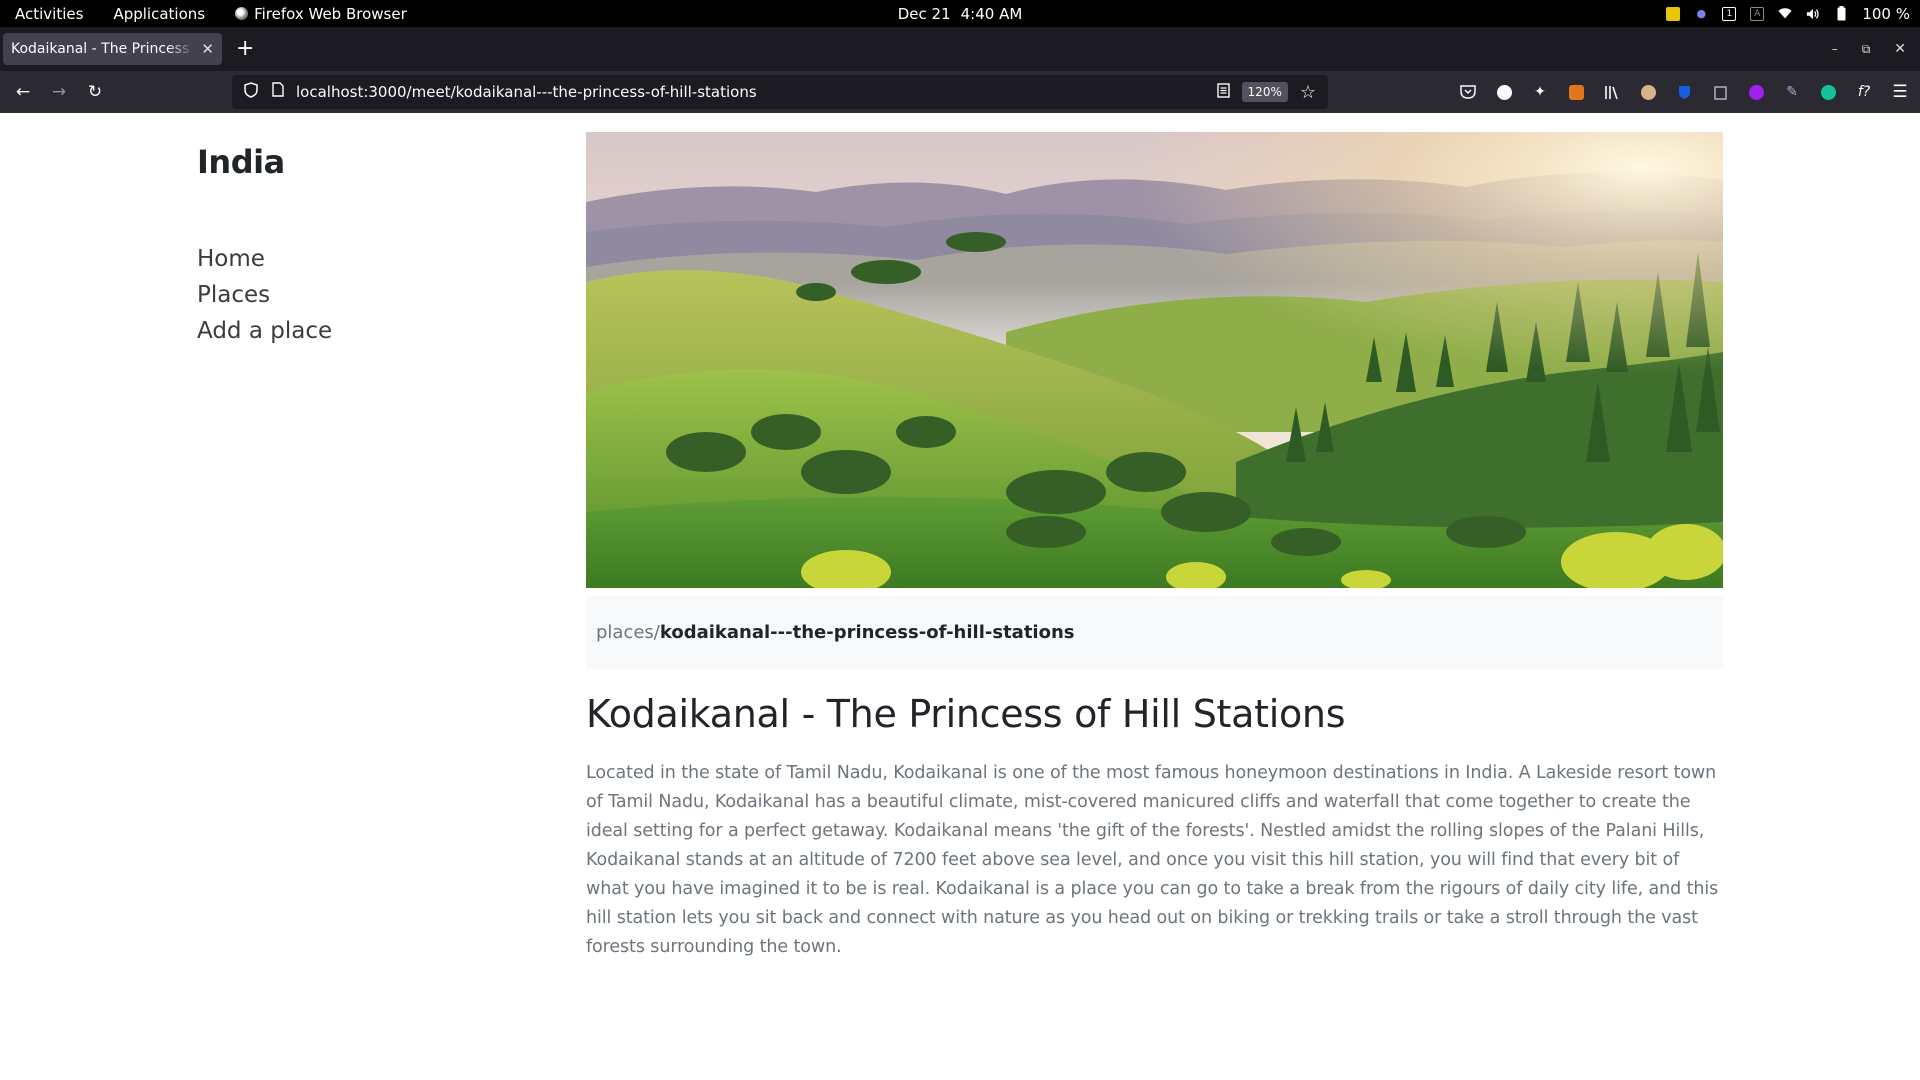  Describe the element at coordinates (1841, 13) in the screenshot. I see `battery-icon` at that location.